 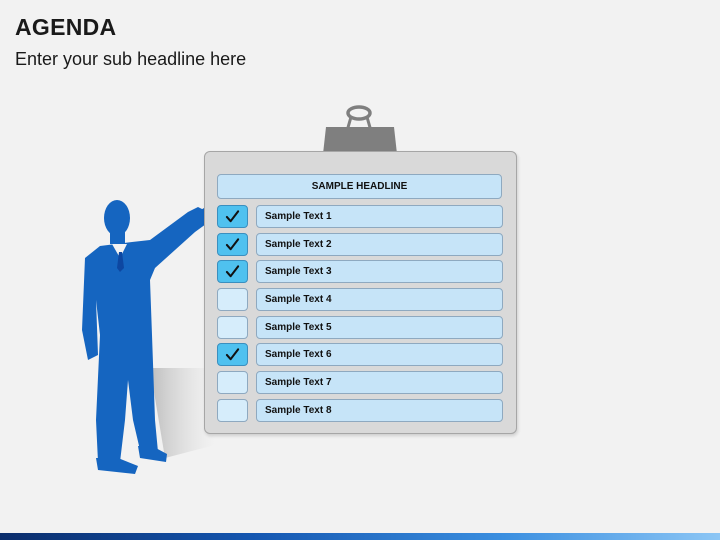 I want to click on agenda-item: Sample Text 7, so click(x=360, y=383).